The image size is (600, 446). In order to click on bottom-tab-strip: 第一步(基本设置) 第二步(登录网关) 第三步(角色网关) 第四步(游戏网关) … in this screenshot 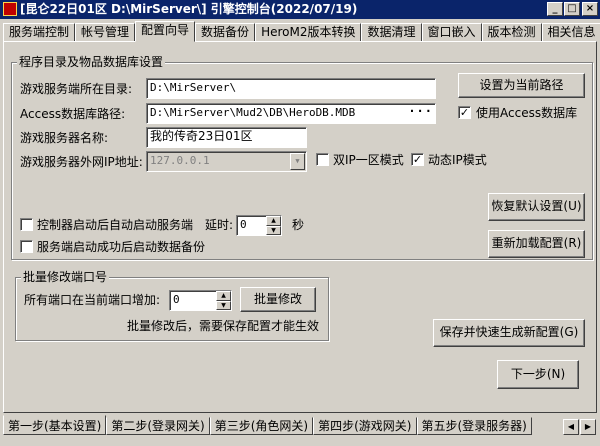, I will do `click(267, 426)`.